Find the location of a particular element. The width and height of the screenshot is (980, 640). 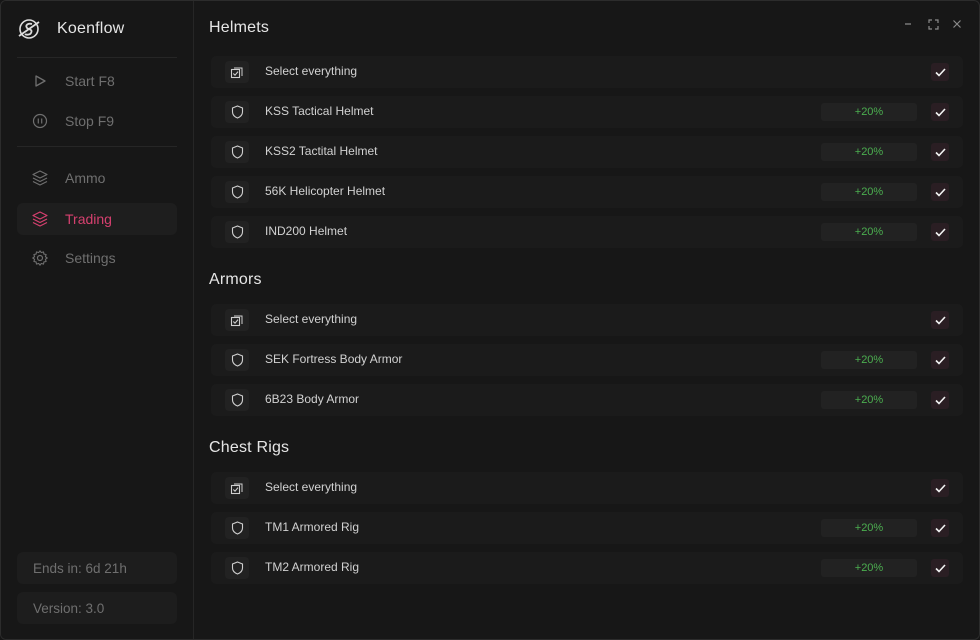

close-button is located at coordinates (957, 24).